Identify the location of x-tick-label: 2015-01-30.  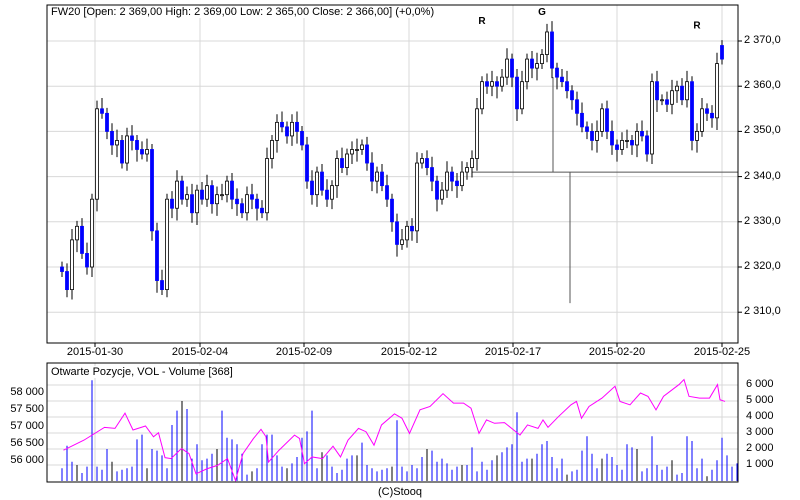
(95, 352).